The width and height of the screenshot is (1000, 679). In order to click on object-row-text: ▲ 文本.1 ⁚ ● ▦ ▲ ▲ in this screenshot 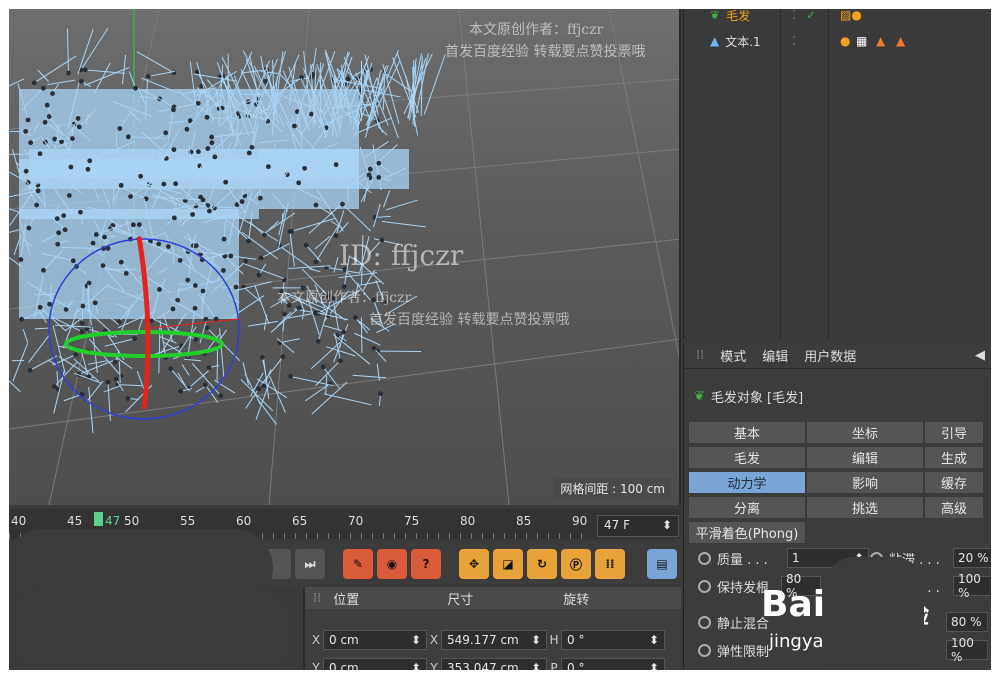, I will do `click(837, 41)`.